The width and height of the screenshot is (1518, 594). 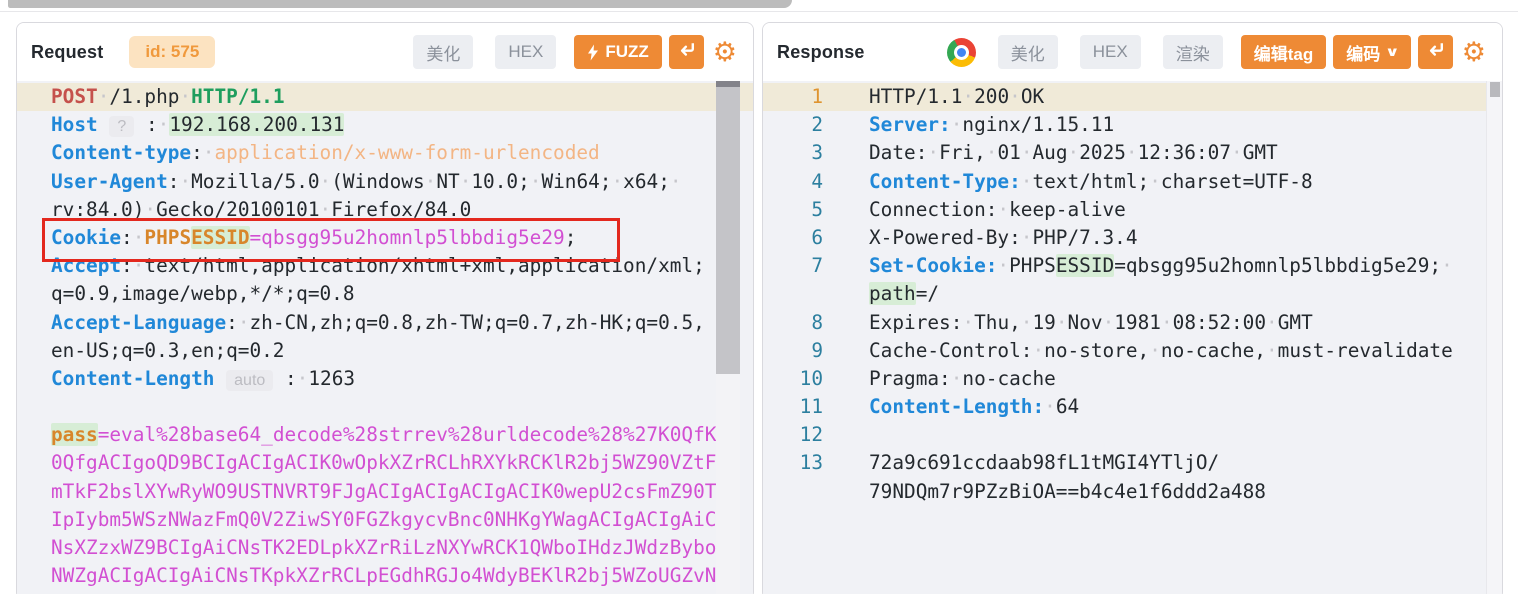 I want to click on hex-button: HEX, so click(x=526, y=52).